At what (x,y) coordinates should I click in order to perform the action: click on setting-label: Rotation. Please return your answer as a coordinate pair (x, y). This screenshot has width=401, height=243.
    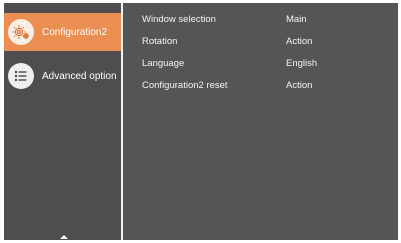
    Looking at the image, I should click on (160, 41).